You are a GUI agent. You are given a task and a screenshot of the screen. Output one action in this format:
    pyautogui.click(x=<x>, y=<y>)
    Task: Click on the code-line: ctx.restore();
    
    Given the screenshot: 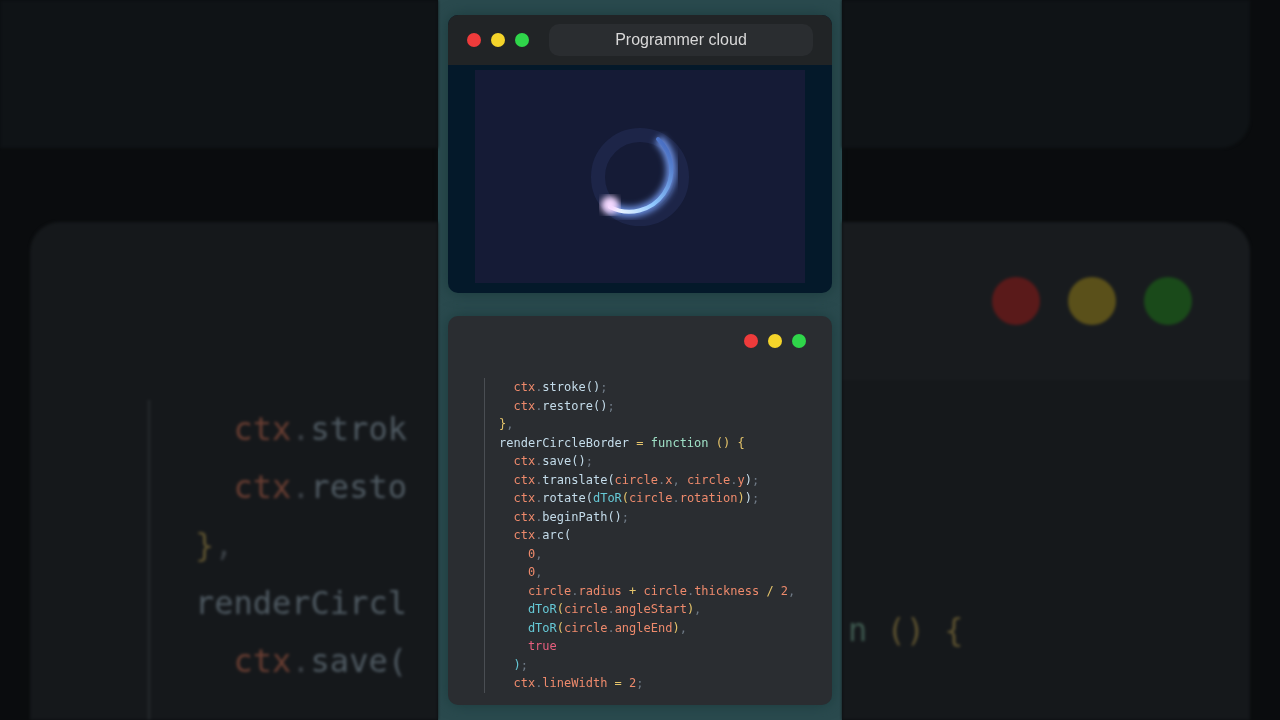 What is the action you would take?
    pyautogui.click(x=563, y=406)
    